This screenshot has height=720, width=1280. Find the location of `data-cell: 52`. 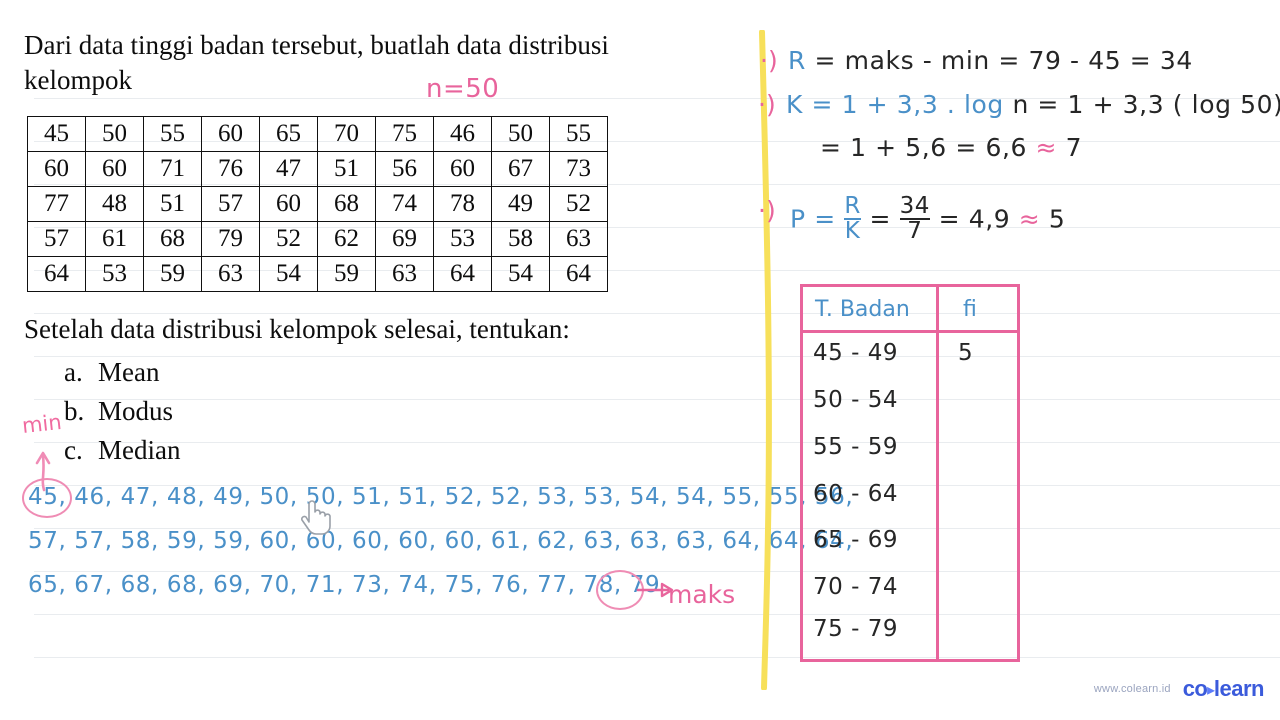

data-cell: 52 is located at coordinates (578, 204).